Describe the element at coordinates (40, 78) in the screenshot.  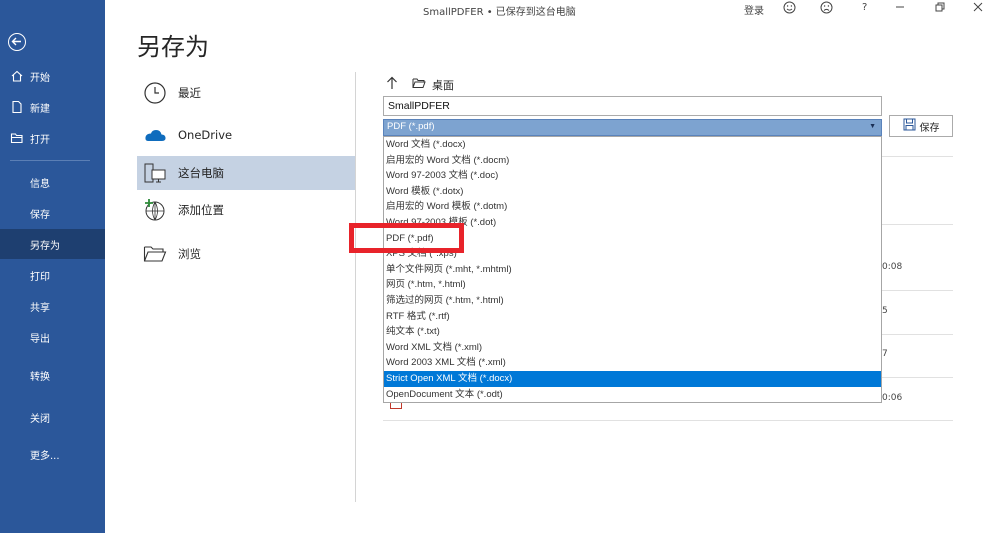
I see `nav-home-label: 开始` at that location.